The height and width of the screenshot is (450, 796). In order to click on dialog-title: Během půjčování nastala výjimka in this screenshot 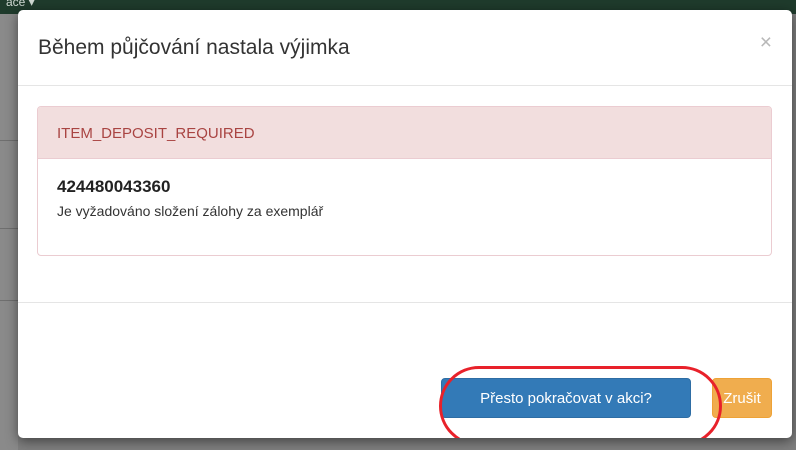, I will do `click(194, 47)`.